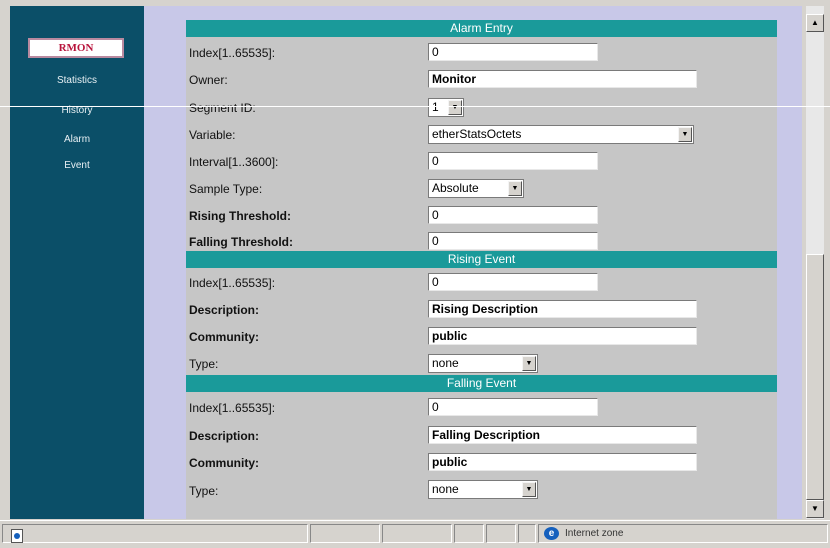 The height and width of the screenshot is (548, 830). Describe the element at coordinates (224, 436) in the screenshot. I see `falling-description-label: Description:` at that location.